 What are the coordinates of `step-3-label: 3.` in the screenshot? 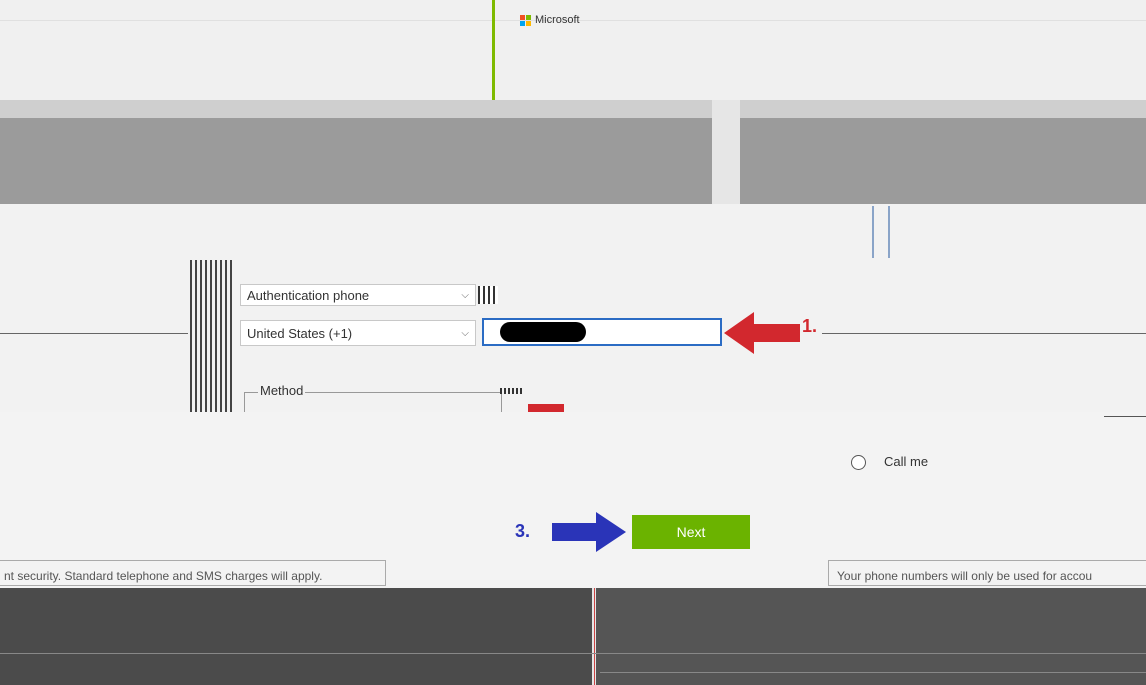 It's located at (523, 531).